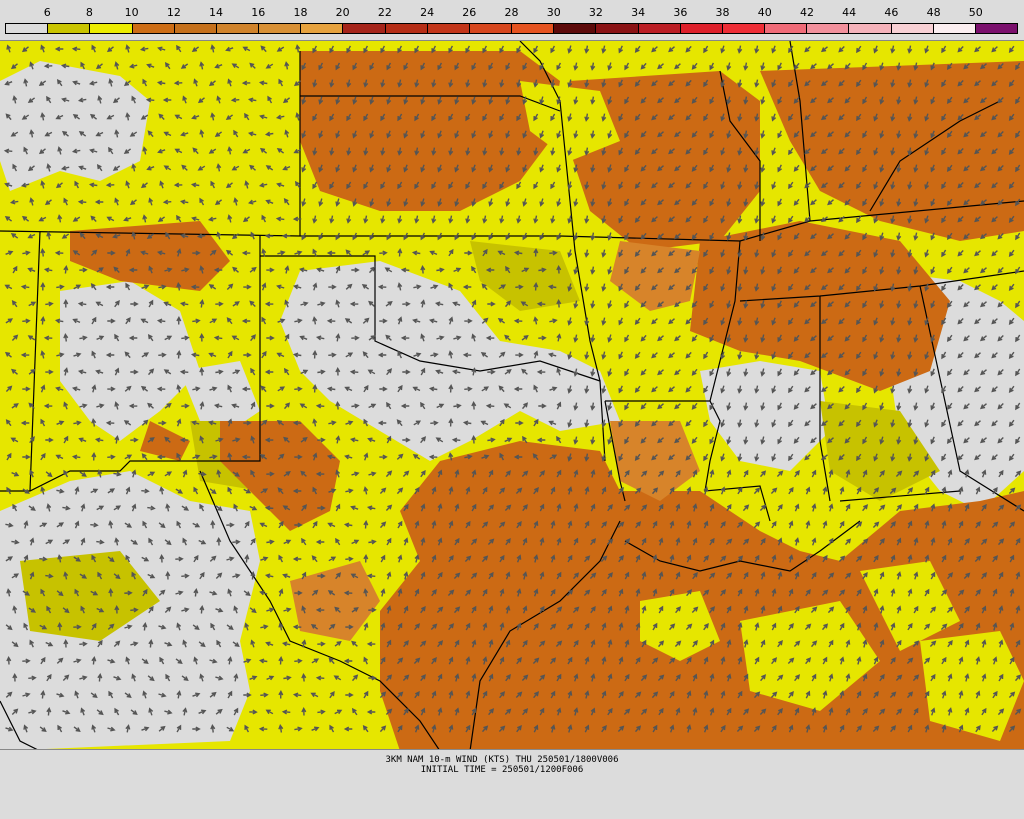  I want to click on legend-tick-label: 44, so click(849, 12).